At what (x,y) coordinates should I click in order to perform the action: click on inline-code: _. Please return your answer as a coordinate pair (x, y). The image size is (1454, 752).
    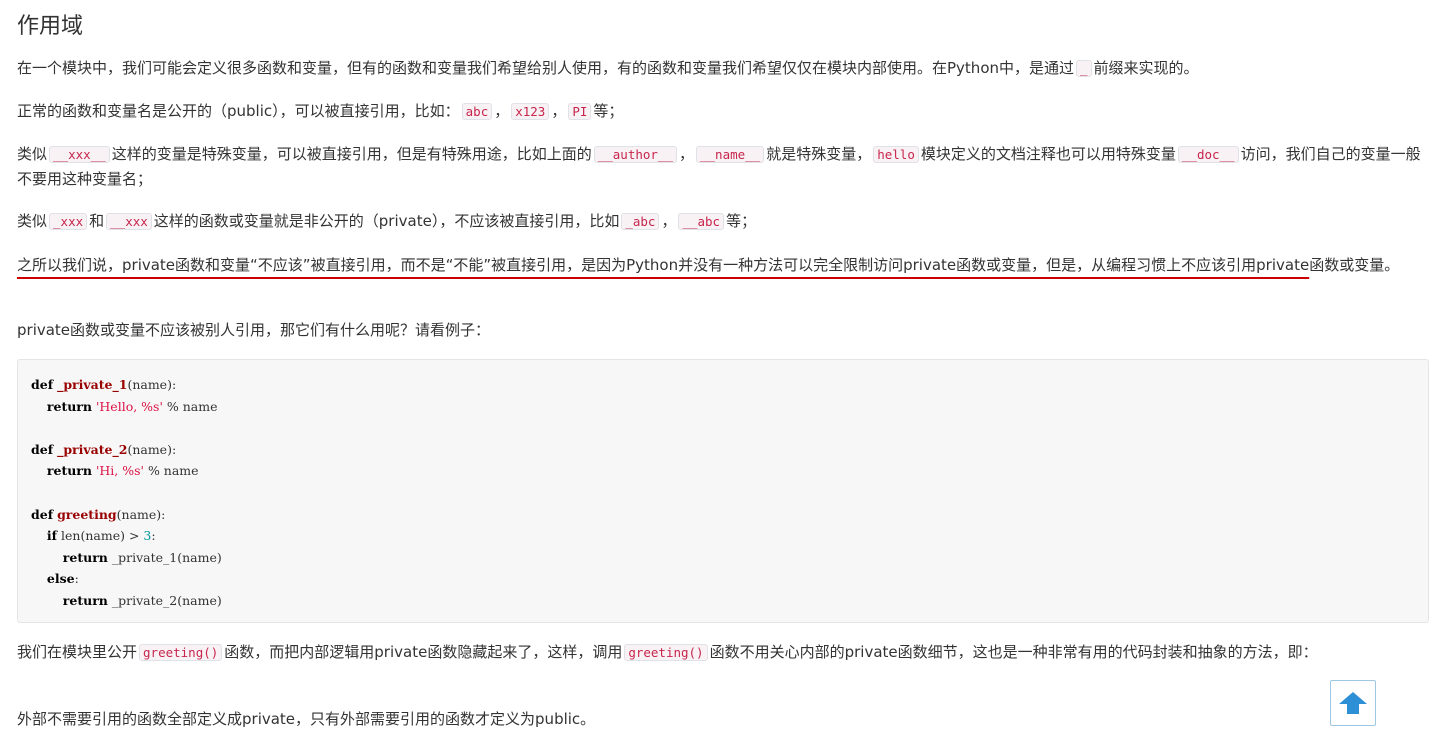
    Looking at the image, I should click on (1084, 68).